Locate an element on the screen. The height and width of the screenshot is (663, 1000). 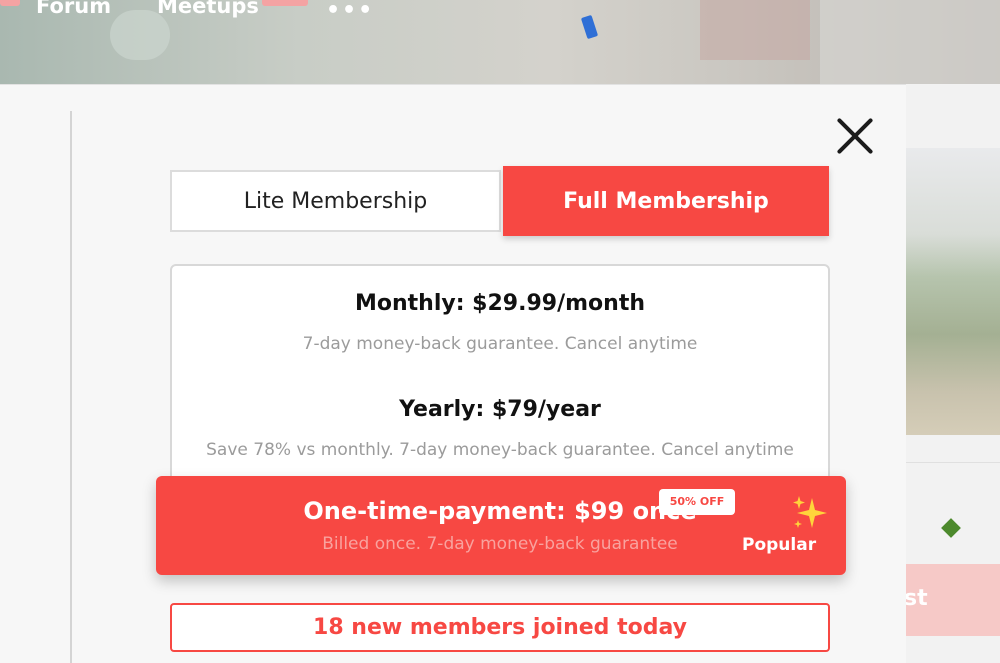
background-landscape-image is located at coordinates (953, 291).